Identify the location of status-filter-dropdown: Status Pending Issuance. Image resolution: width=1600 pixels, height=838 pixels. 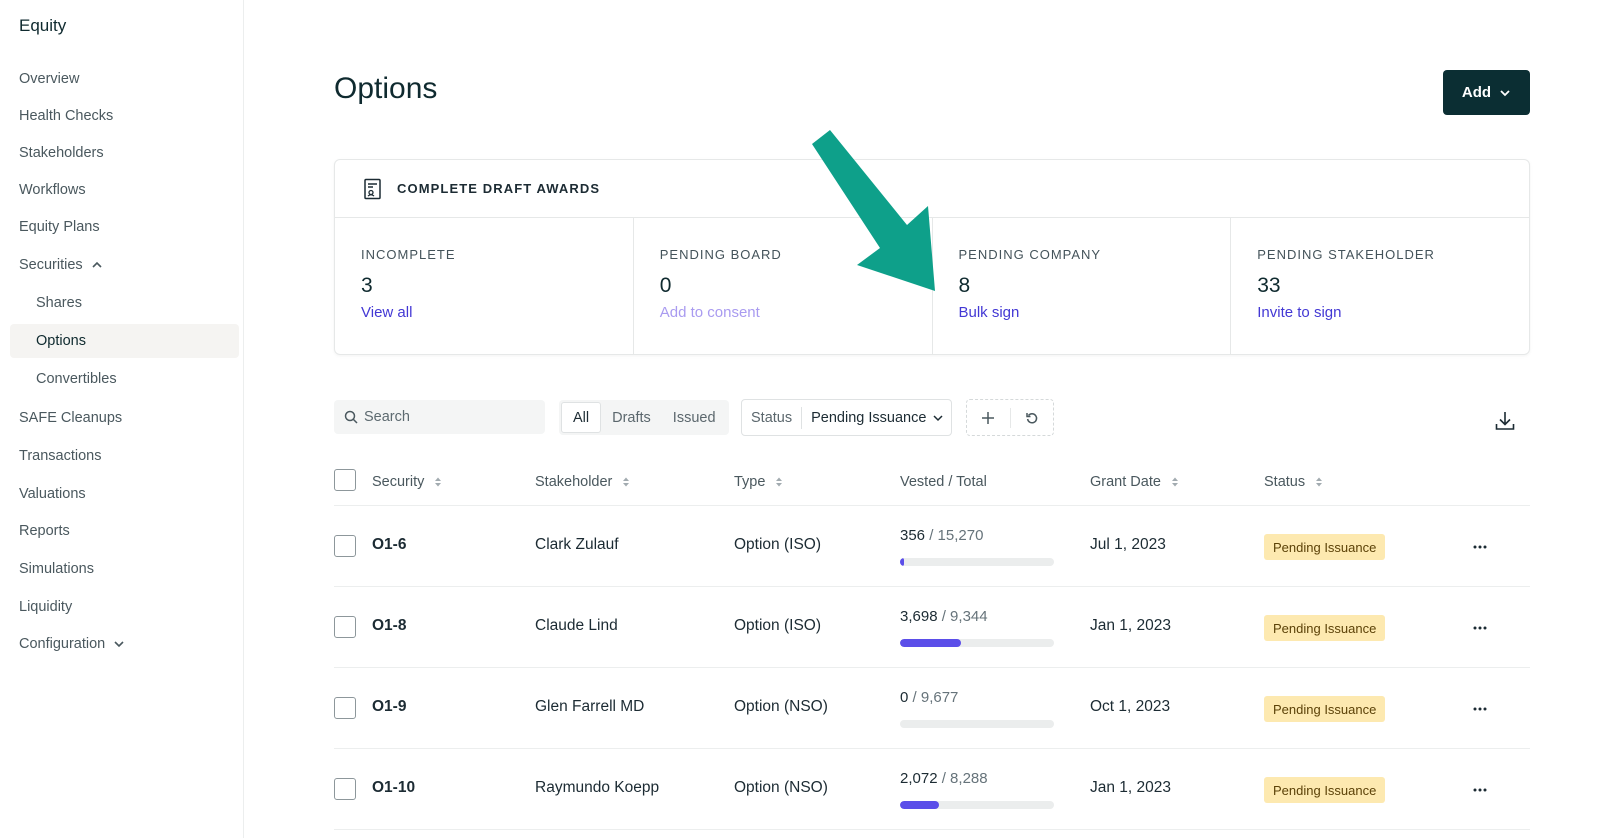
(846, 417).